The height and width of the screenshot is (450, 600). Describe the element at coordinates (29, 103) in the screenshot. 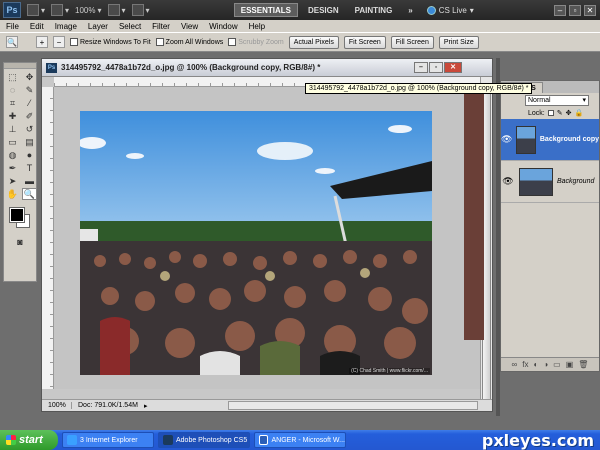

I see `eyedropper-tool-icon: ⁄` at that location.